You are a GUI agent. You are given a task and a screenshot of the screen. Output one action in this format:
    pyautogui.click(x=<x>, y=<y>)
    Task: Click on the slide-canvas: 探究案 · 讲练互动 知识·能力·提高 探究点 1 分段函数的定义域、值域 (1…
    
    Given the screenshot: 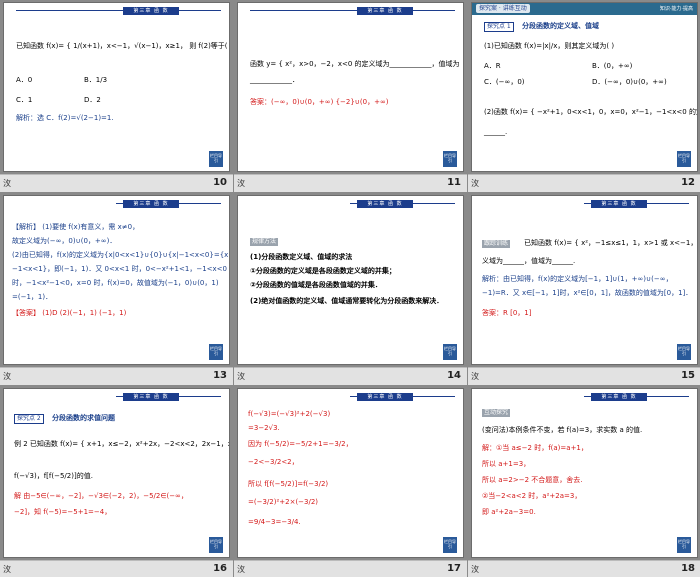 What is the action you would take?
    pyautogui.click(x=584, y=87)
    